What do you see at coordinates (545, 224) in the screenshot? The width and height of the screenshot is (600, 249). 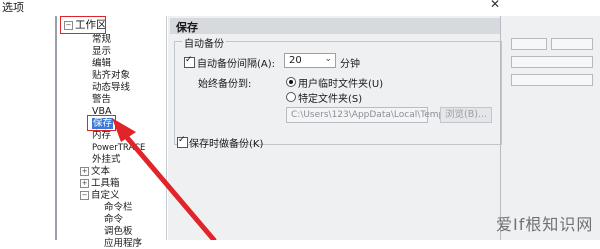 I see `watermark: 爱If根知识网` at bounding box center [545, 224].